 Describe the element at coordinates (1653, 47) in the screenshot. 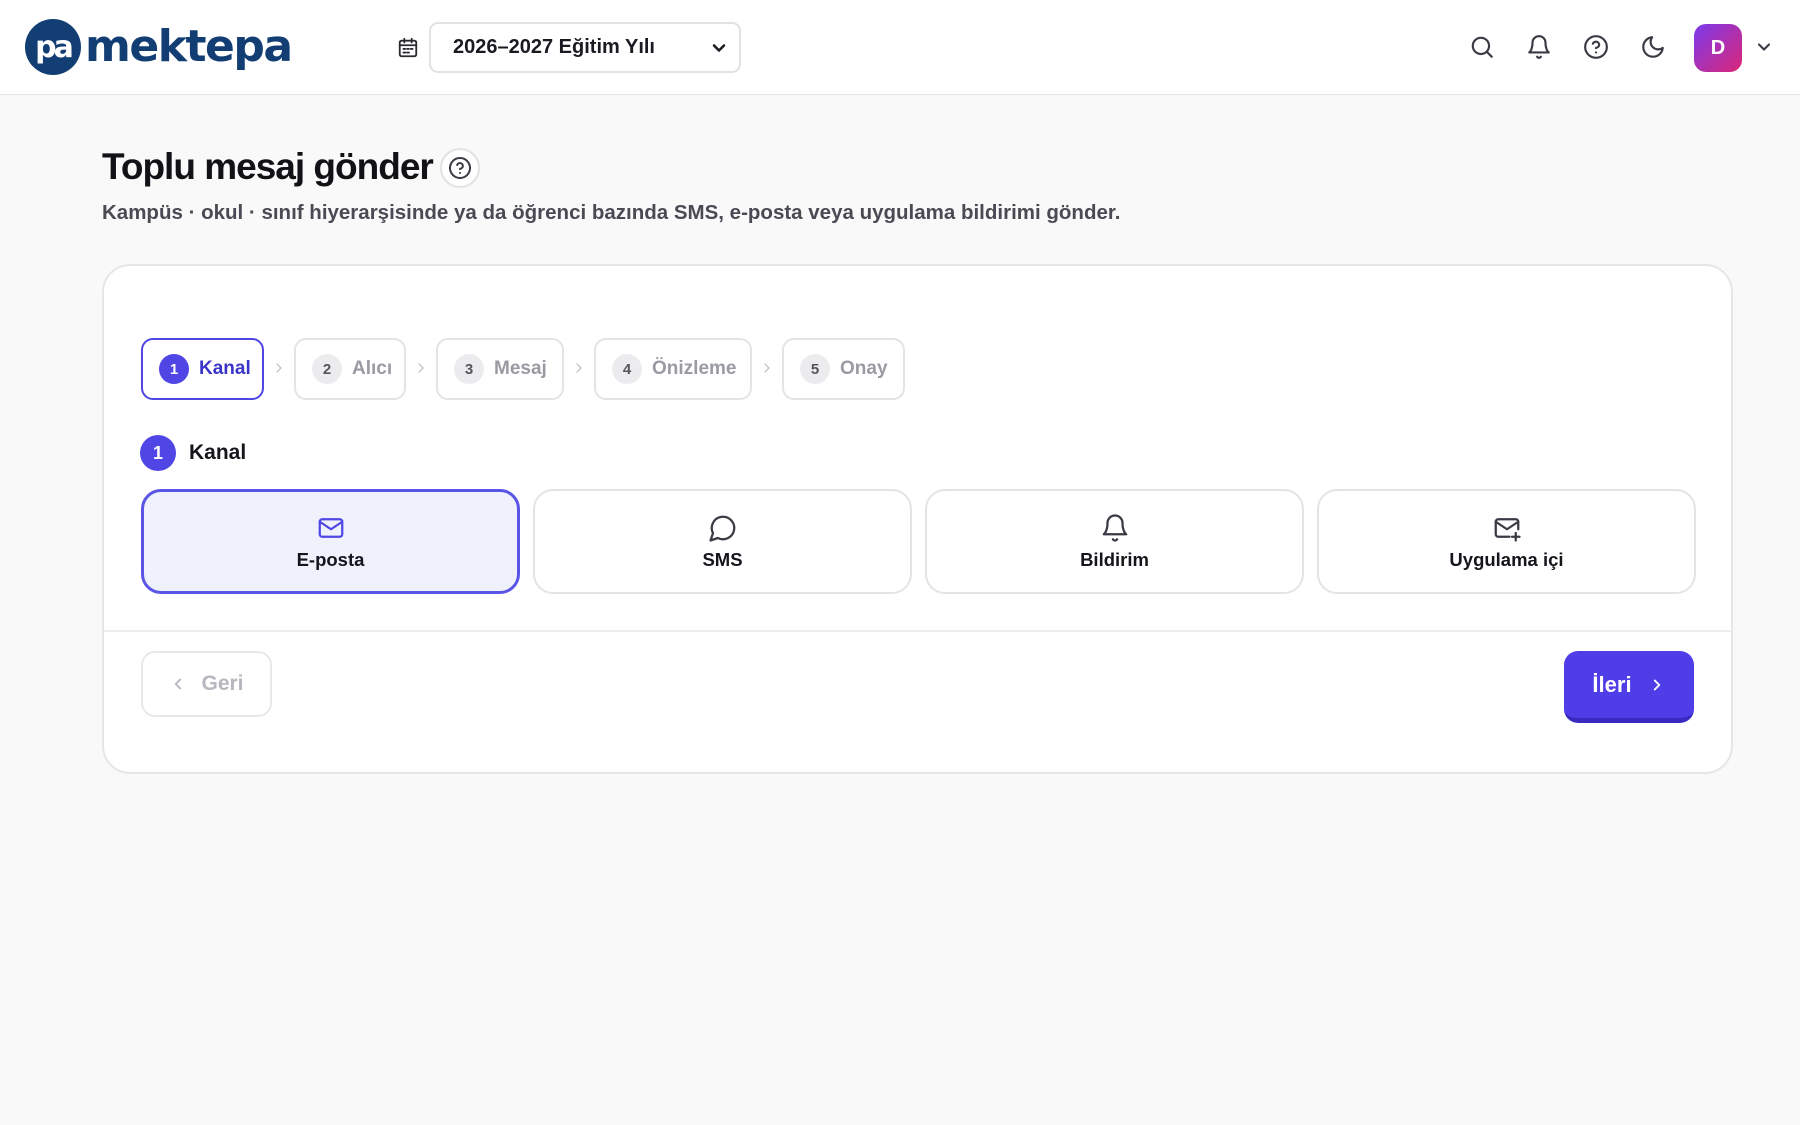

I see `moon-icon` at that location.